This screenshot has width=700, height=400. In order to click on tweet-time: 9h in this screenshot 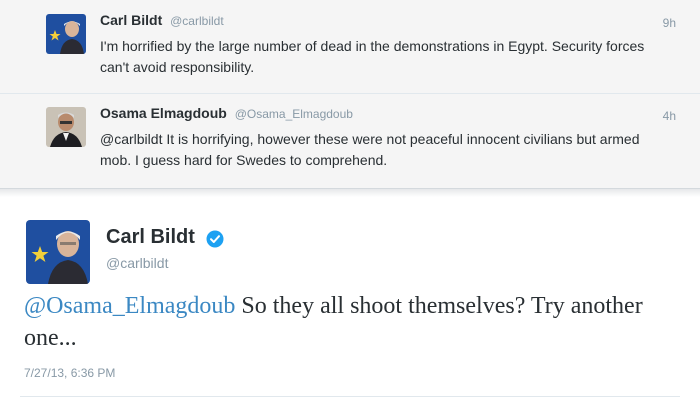, I will do `click(669, 23)`.